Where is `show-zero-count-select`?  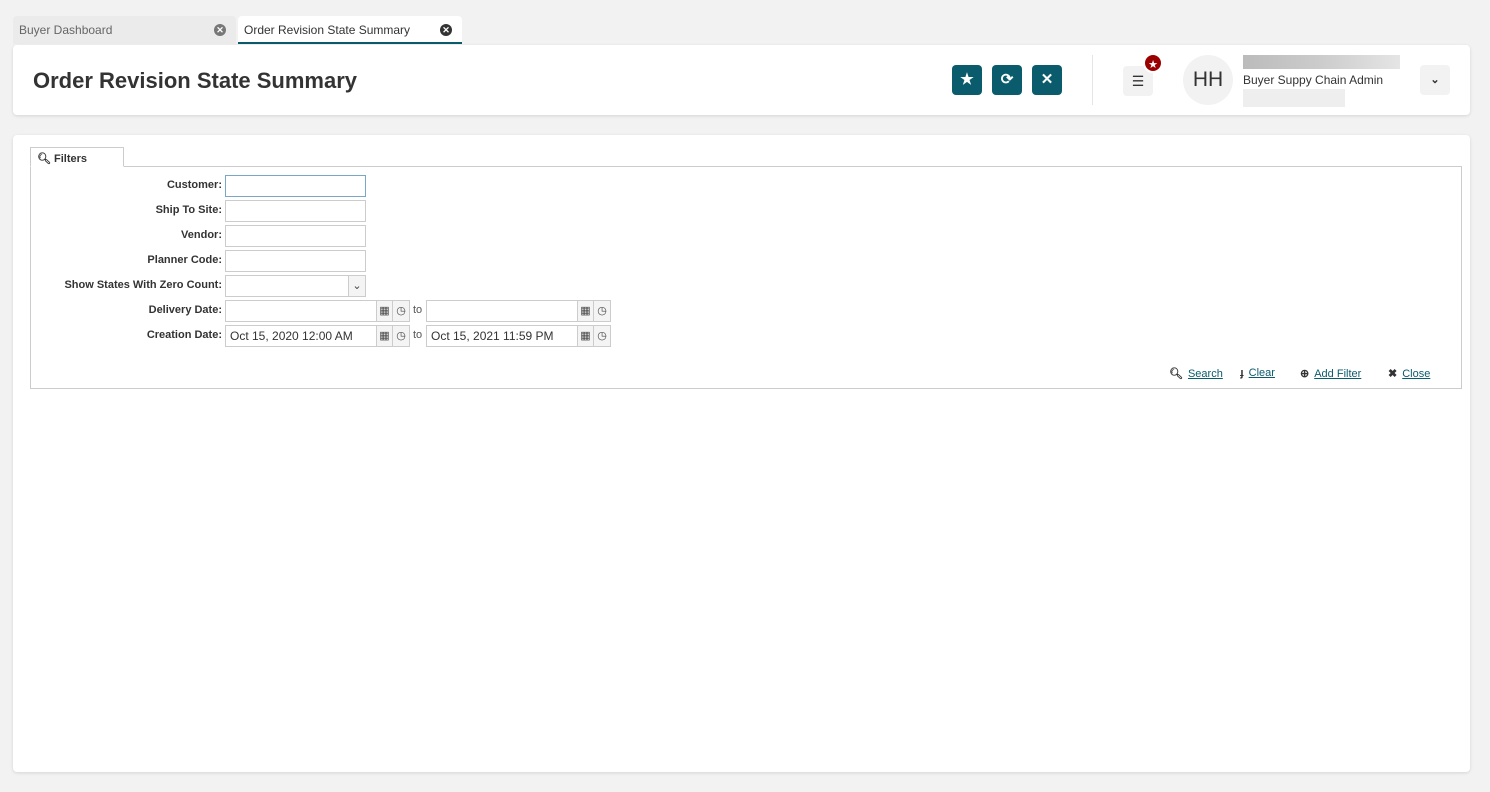
show-zero-count-select is located at coordinates (287, 286).